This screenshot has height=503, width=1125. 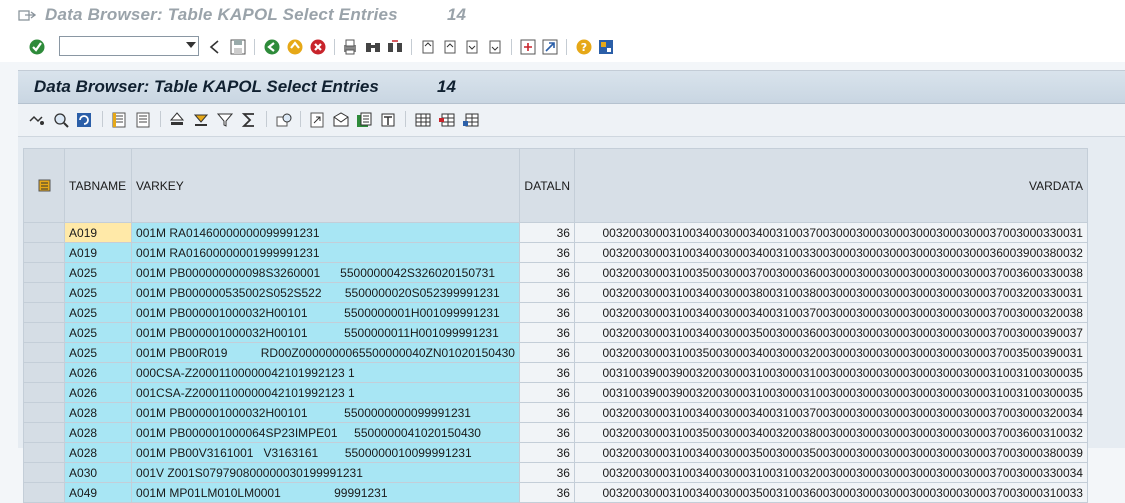 I want to click on column-header-dataln: DATALN, so click(x=546, y=185).